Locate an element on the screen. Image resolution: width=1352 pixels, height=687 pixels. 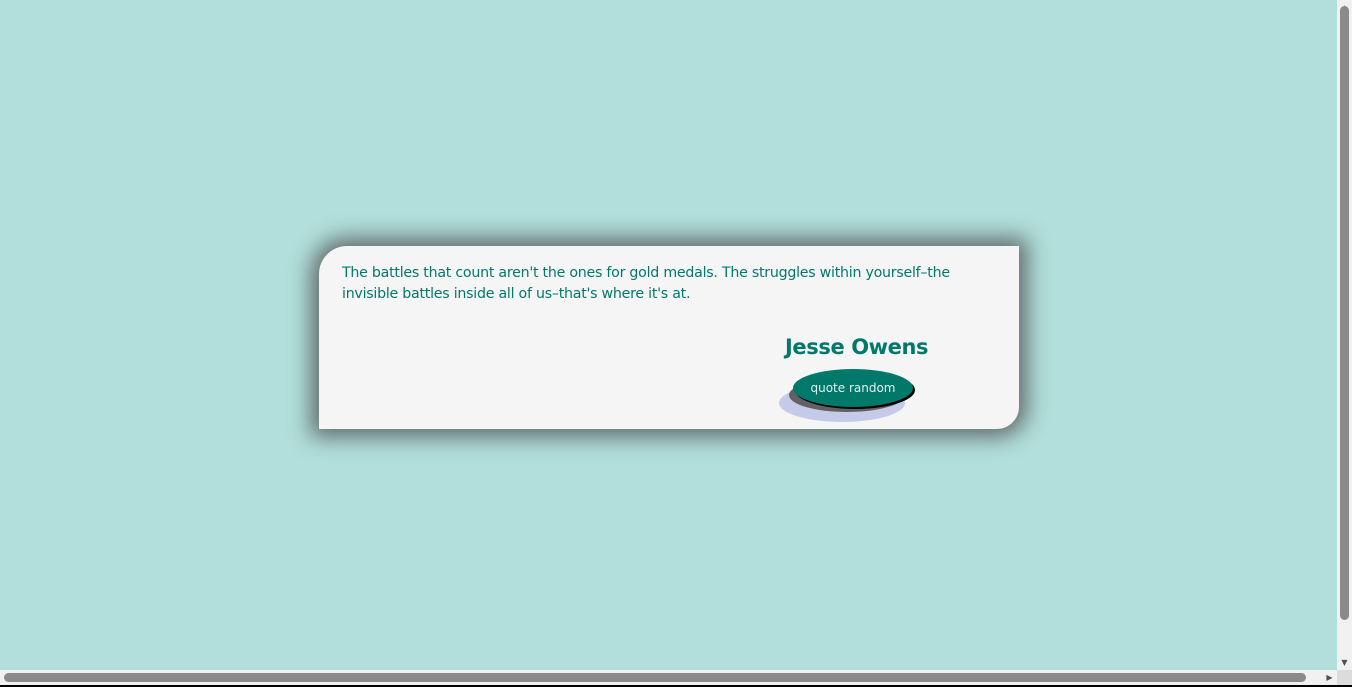
scroll-down-arrow-icon: ▼ is located at coordinates (1344, 662).